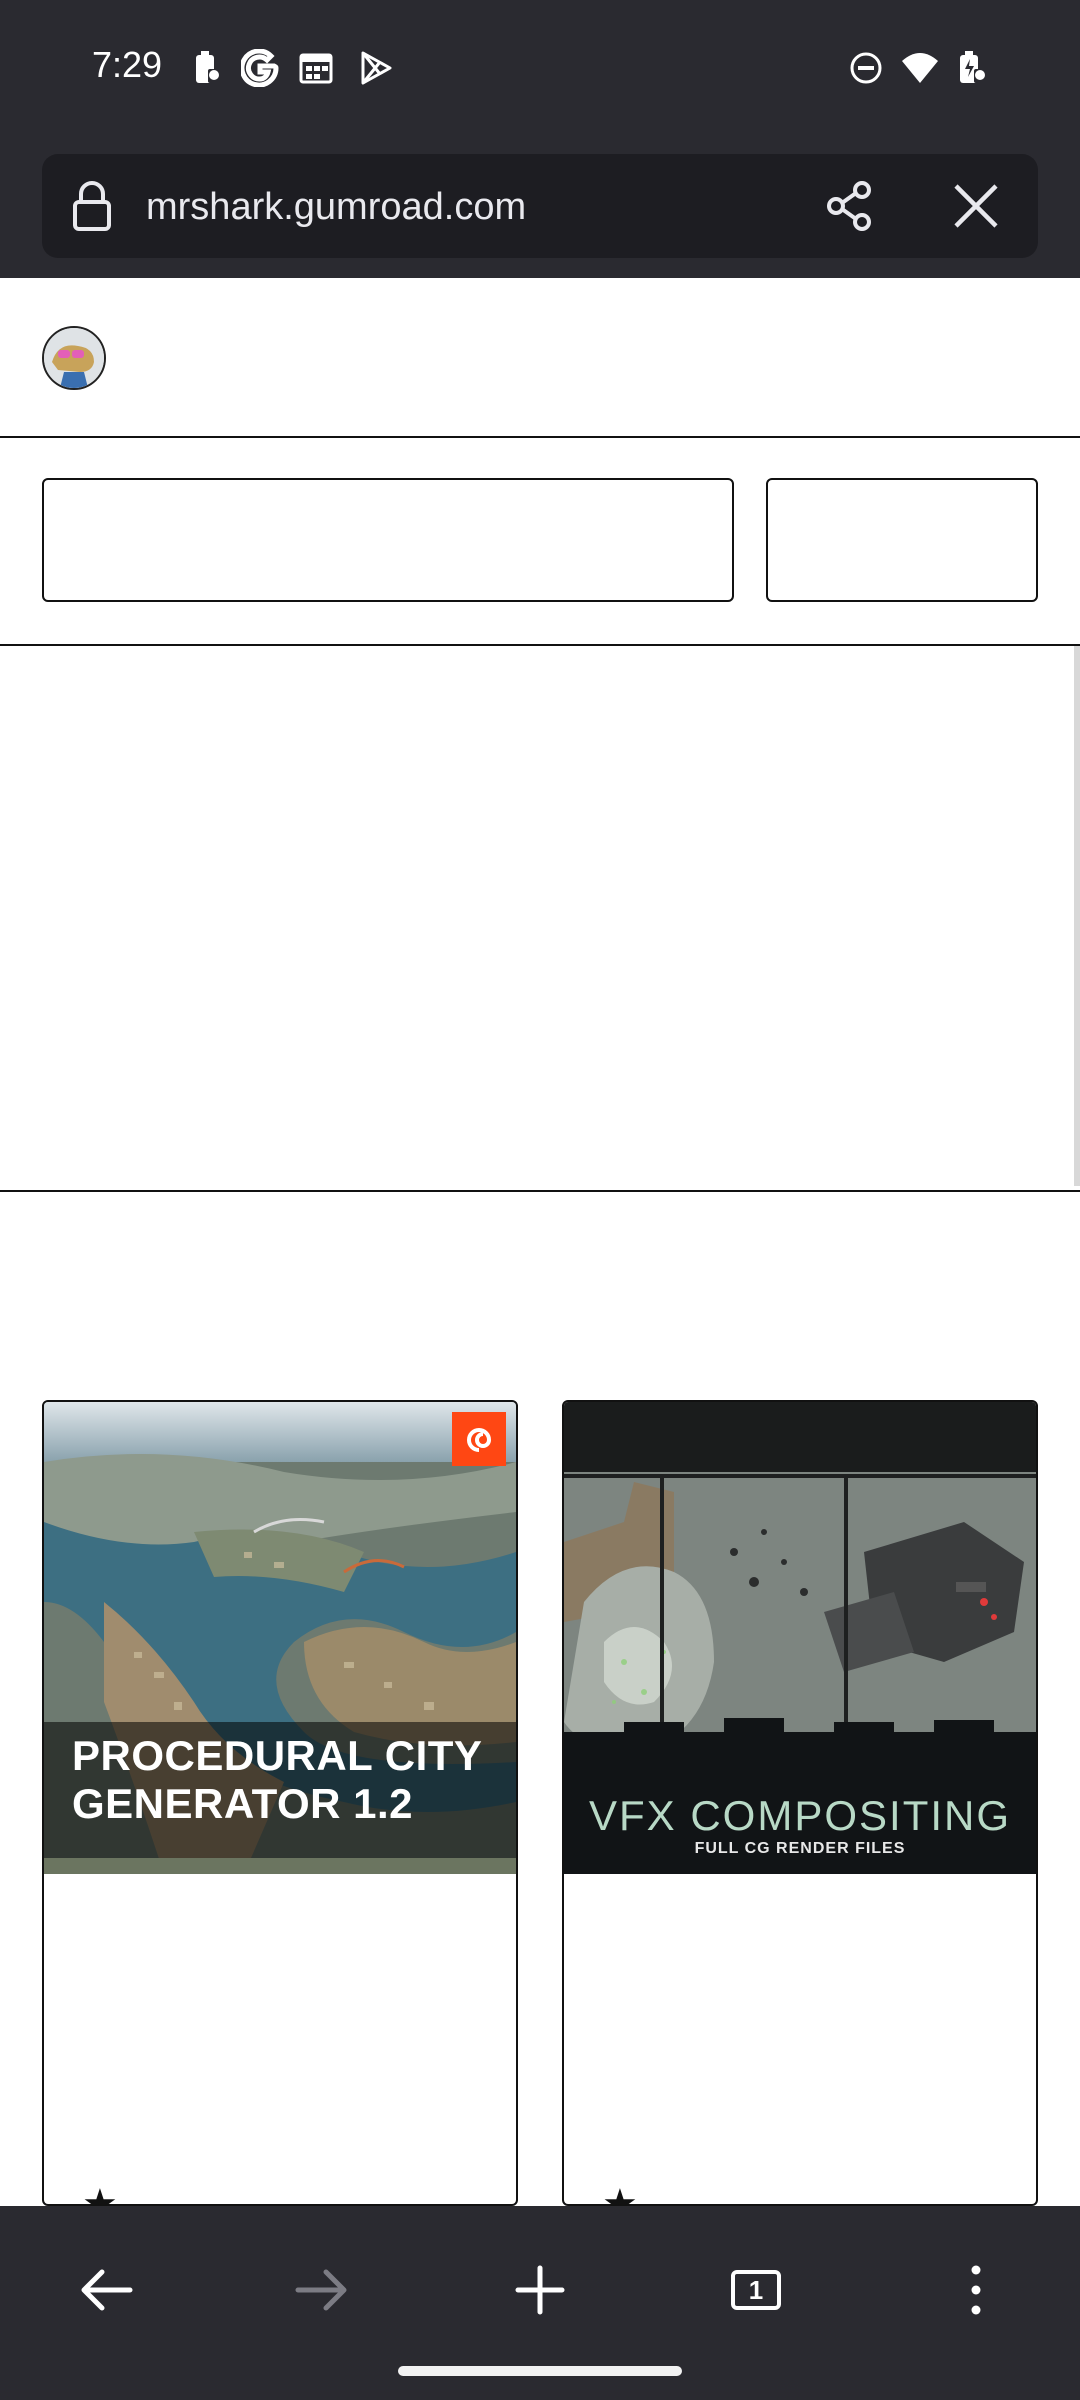 Image resolution: width=1080 pixels, height=2400 pixels. What do you see at coordinates (336, 207) in the screenshot?
I see `url-text: mrshark.gumroad.com` at bounding box center [336, 207].